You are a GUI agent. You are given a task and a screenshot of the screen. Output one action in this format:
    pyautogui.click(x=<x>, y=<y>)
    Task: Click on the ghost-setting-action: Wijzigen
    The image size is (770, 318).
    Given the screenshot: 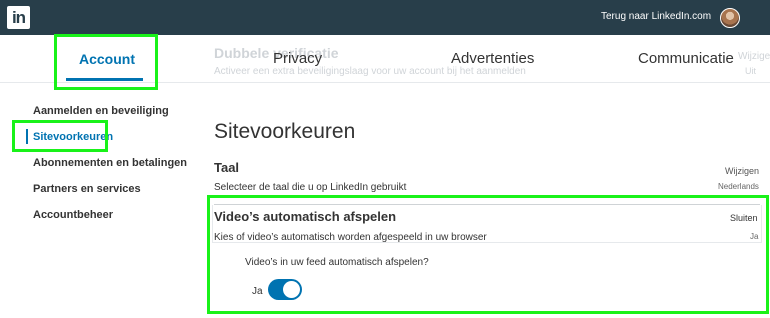 What is the action you would take?
    pyautogui.click(x=754, y=56)
    